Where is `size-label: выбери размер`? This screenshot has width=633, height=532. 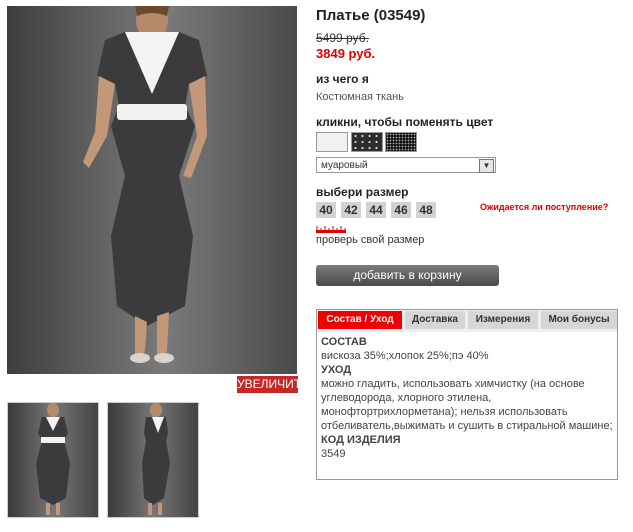
size-label: выбери размер is located at coordinates (362, 192).